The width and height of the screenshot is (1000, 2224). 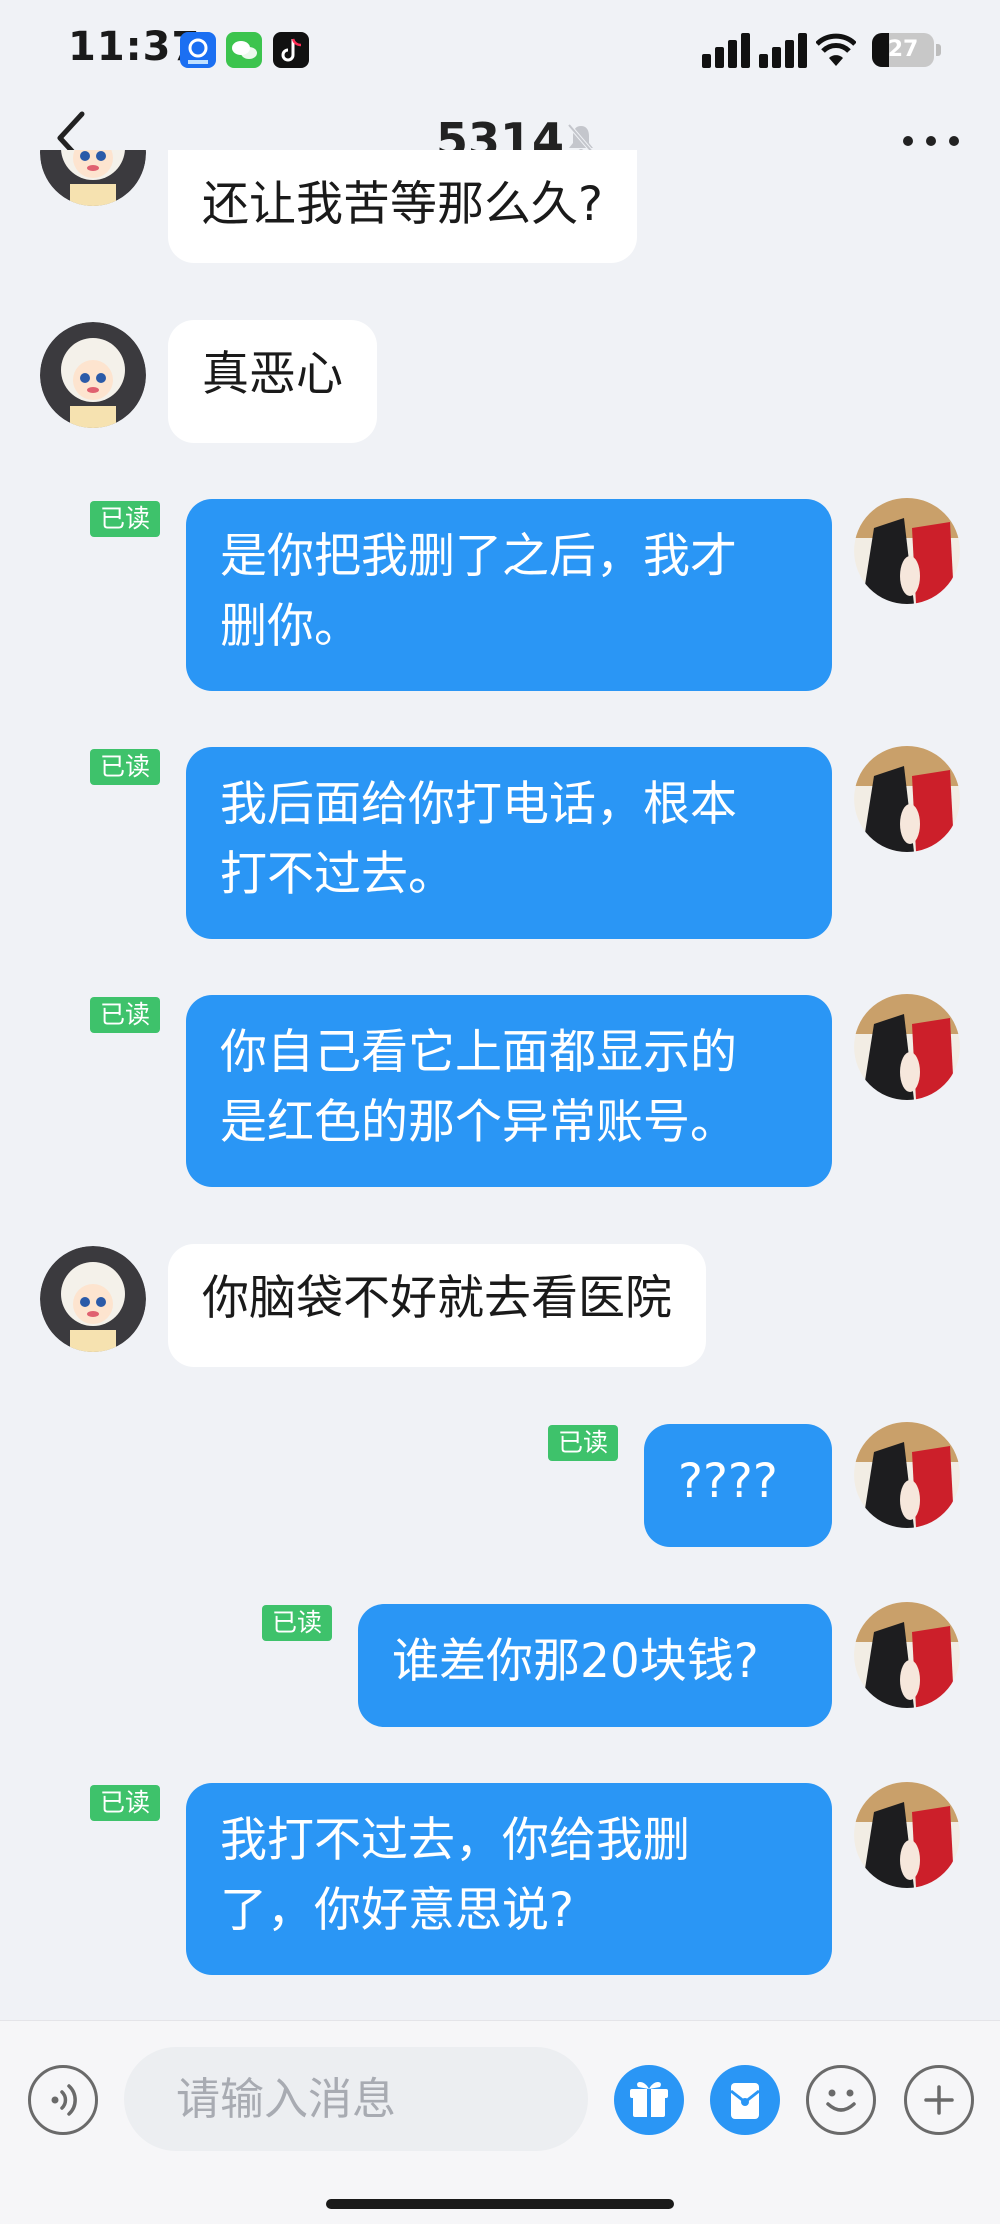 I want to click on signal-icon, so click(x=754, y=50).